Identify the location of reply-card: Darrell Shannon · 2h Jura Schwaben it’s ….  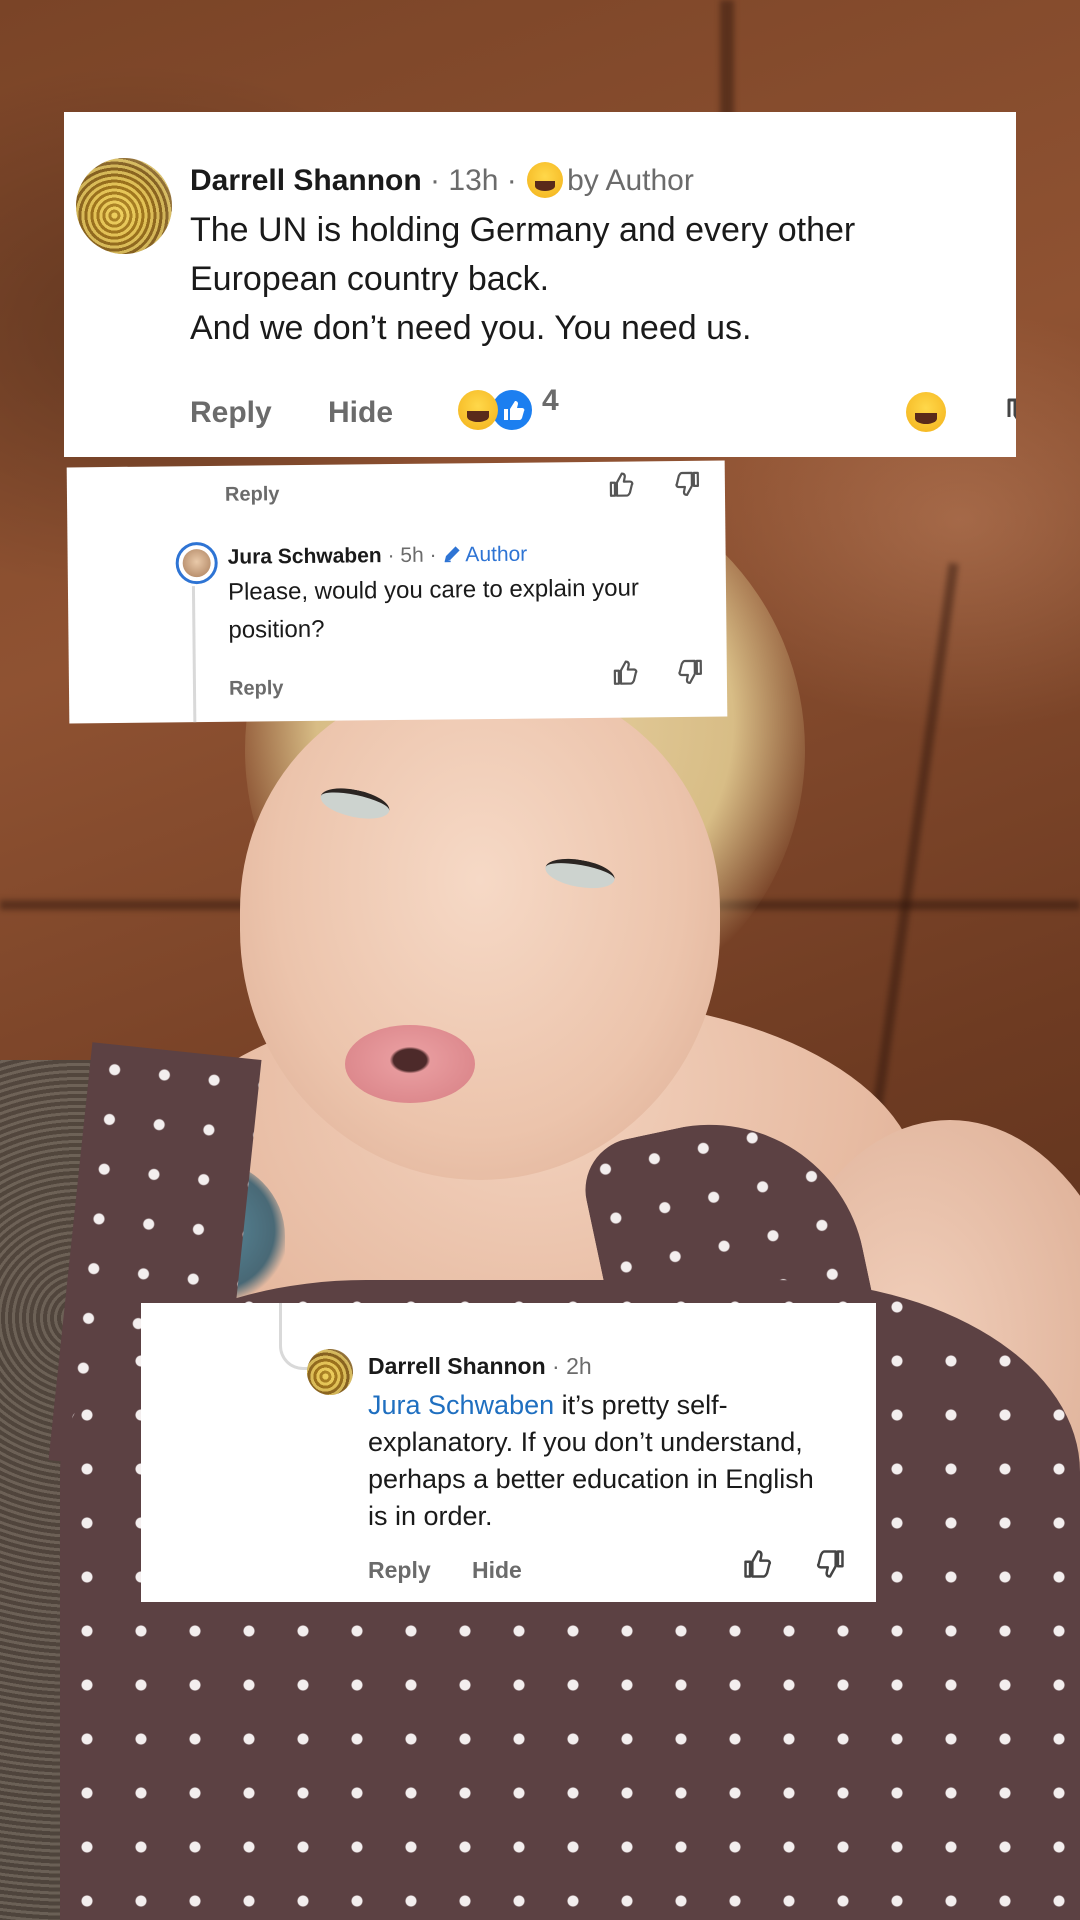
(508, 1452).